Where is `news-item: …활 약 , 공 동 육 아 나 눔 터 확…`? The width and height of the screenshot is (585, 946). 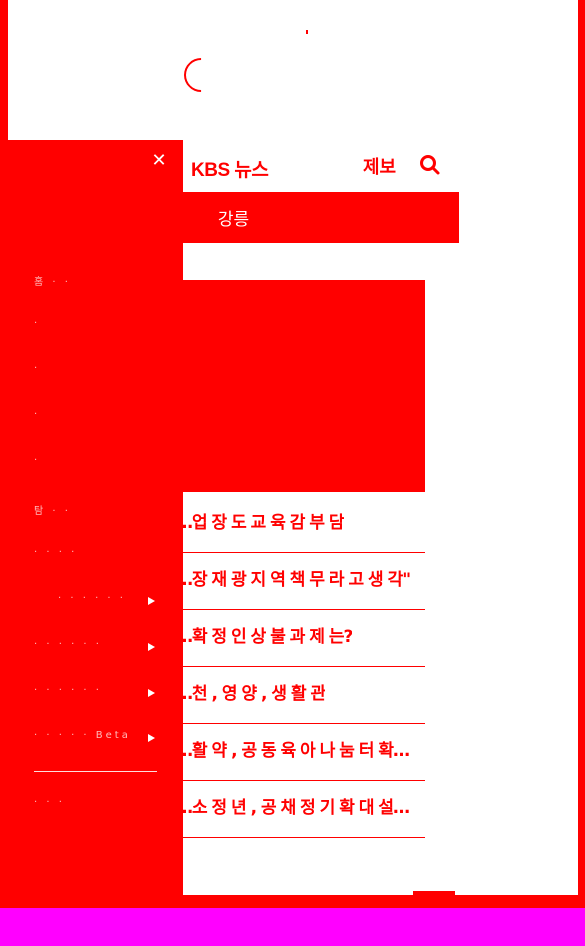
news-item: …활 약 , 공 동 육 아 나 눔 터 확… is located at coordinates (300, 752).